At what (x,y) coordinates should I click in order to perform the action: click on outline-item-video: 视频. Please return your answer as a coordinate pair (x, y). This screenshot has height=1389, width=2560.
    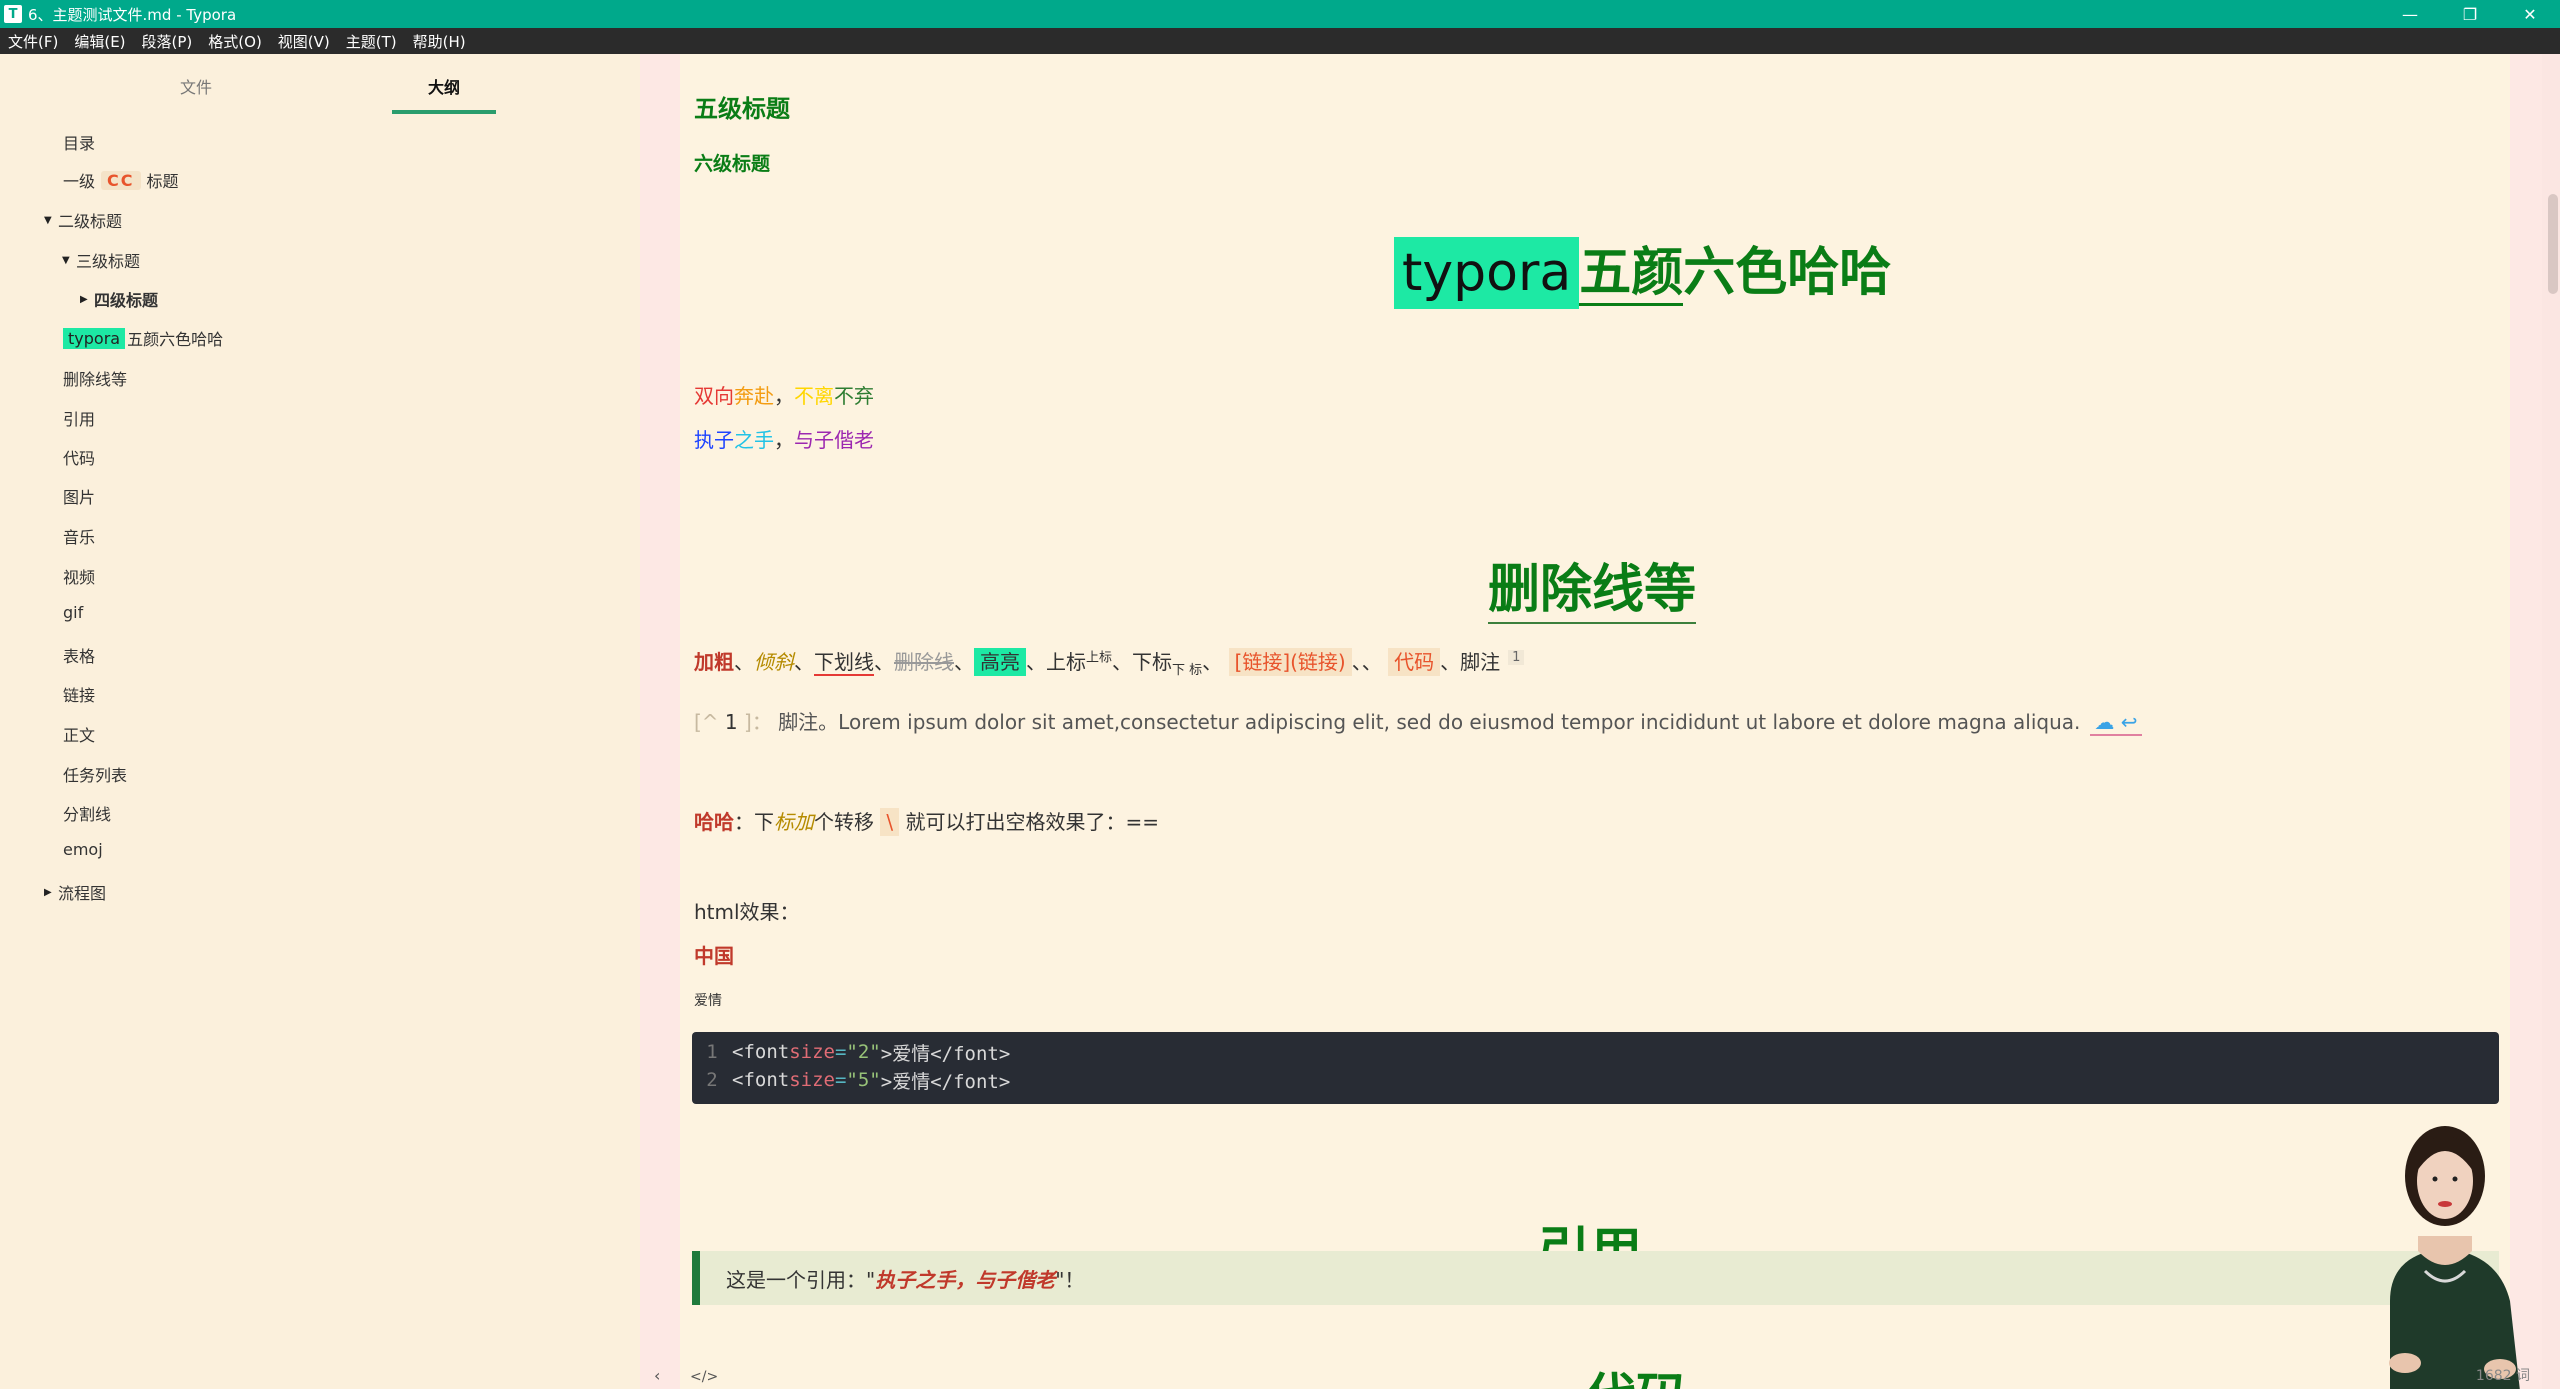
    Looking at the image, I should click on (79, 576).